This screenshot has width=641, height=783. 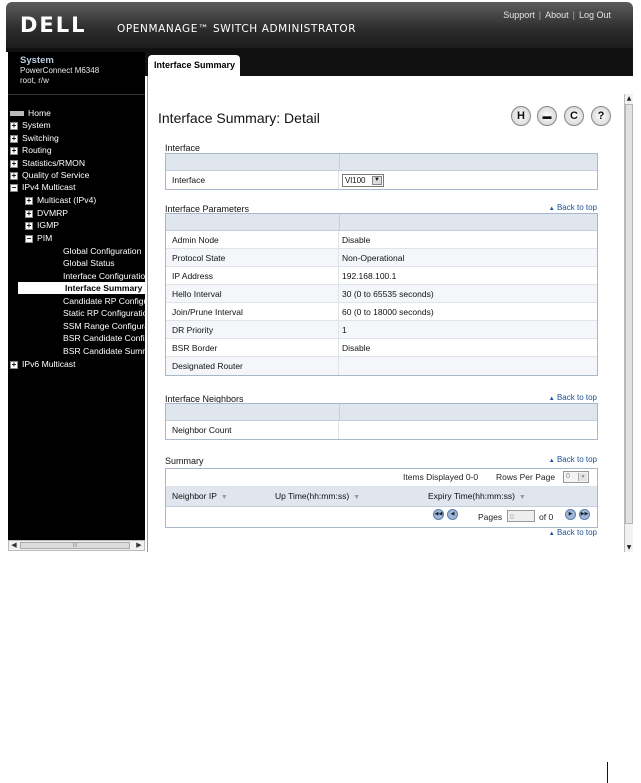 What do you see at coordinates (104, 276) in the screenshot?
I see `nav-item-interface-configuration: Interface Configuration` at bounding box center [104, 276].